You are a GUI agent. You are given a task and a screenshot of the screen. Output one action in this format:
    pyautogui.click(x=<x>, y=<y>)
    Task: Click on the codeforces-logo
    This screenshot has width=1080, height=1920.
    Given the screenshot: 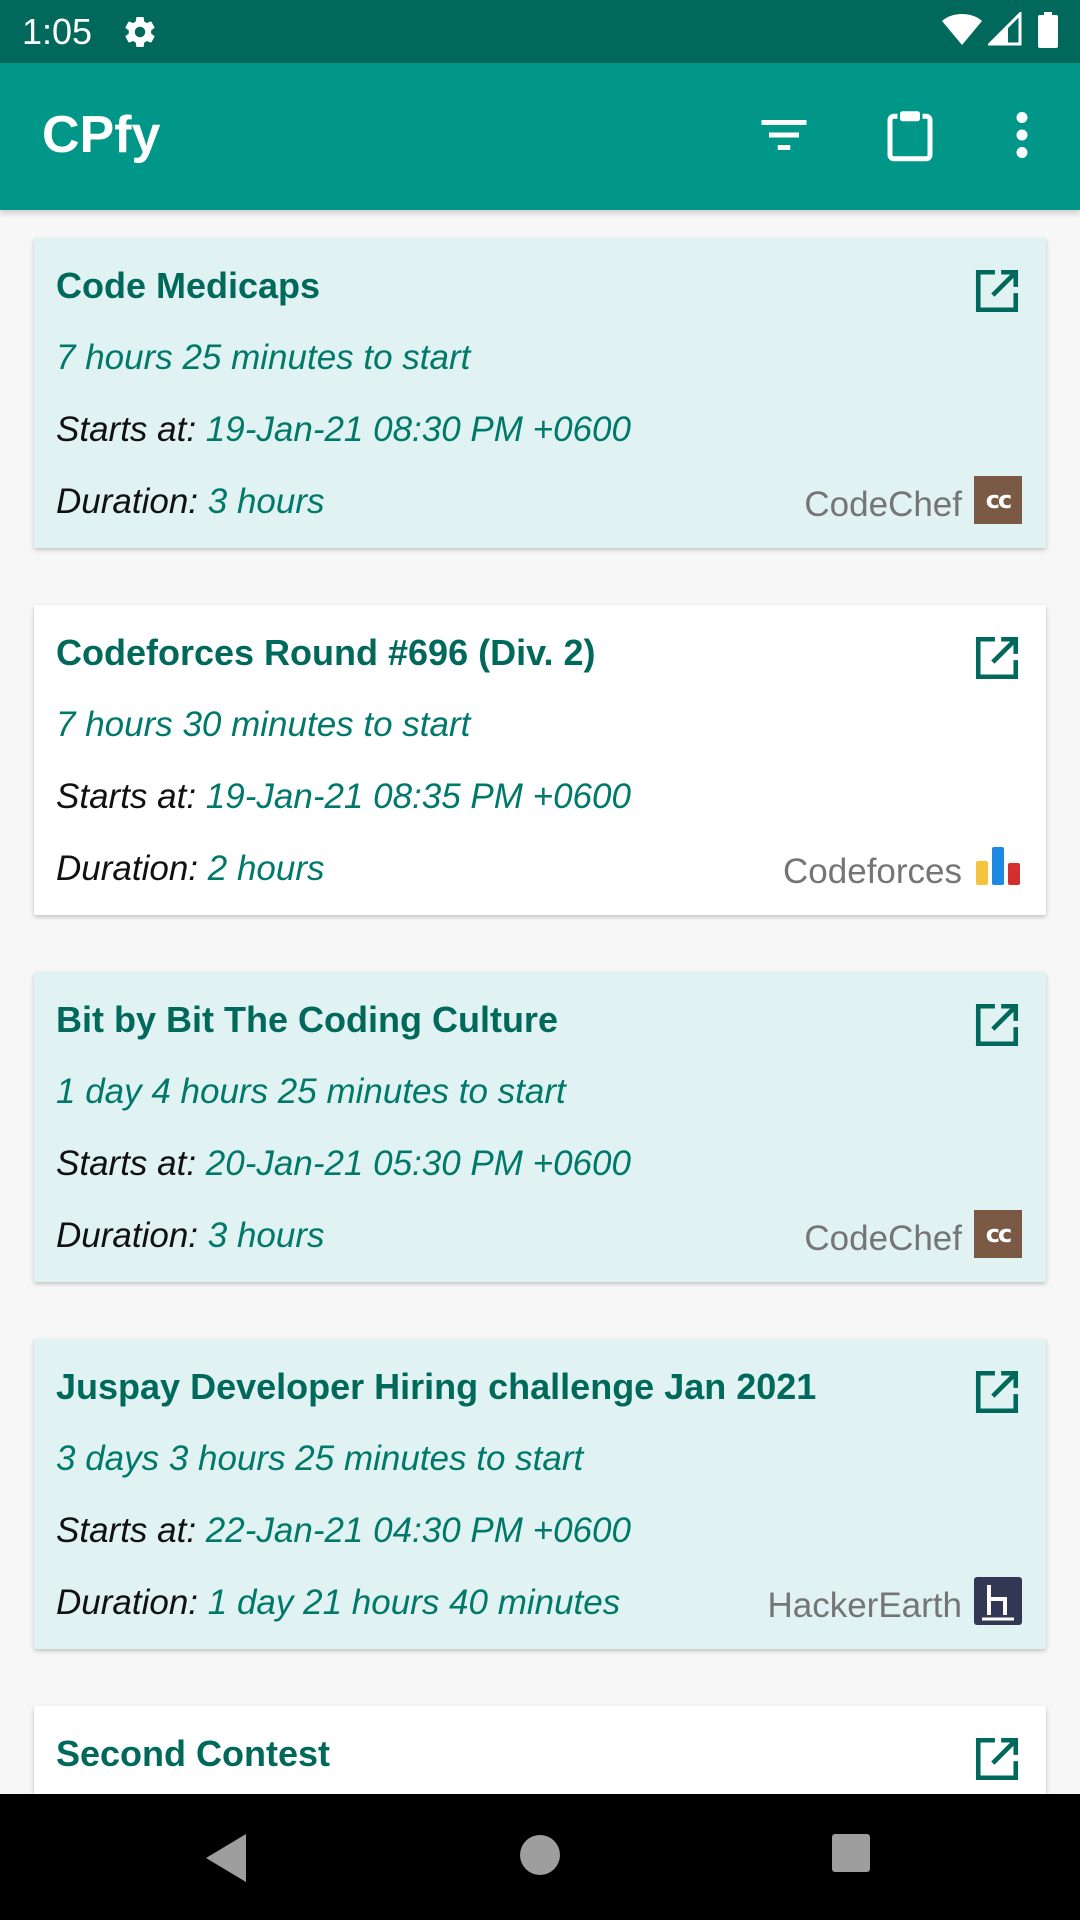 What is the action you would take?
    pyautogui.click(x=998, y=866)
    